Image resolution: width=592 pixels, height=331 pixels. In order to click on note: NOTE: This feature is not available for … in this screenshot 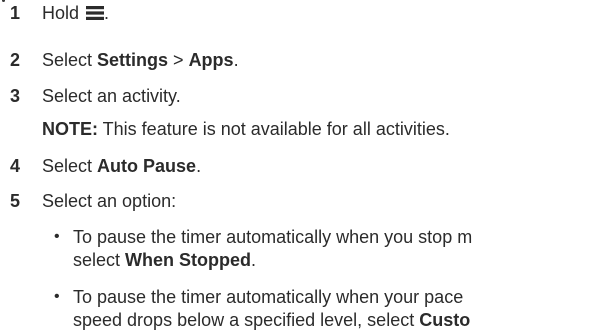, I will do `click(246, 129)`.